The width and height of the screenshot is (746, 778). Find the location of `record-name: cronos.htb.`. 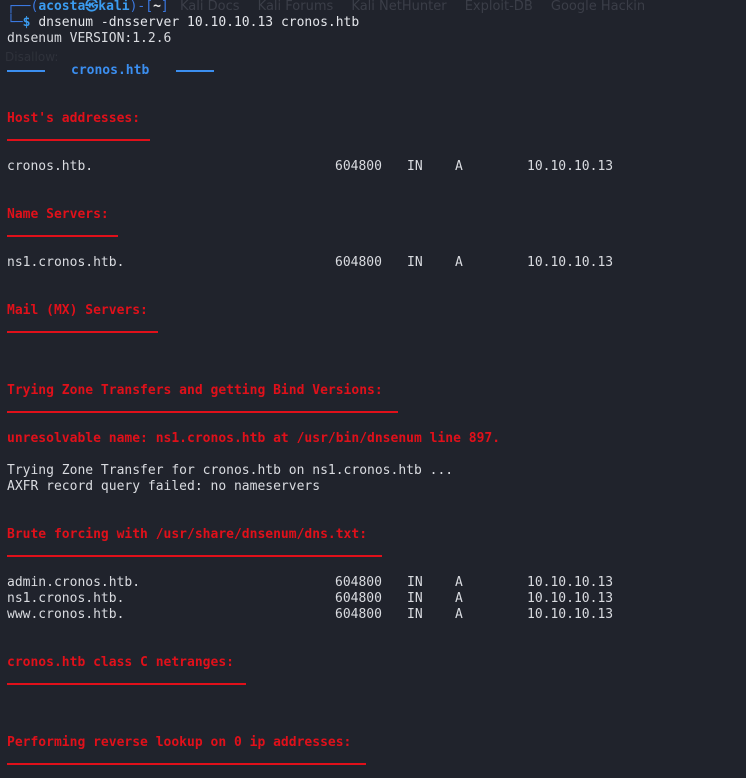

record-name: cronos.htb. is located at coordinates (50, 166).